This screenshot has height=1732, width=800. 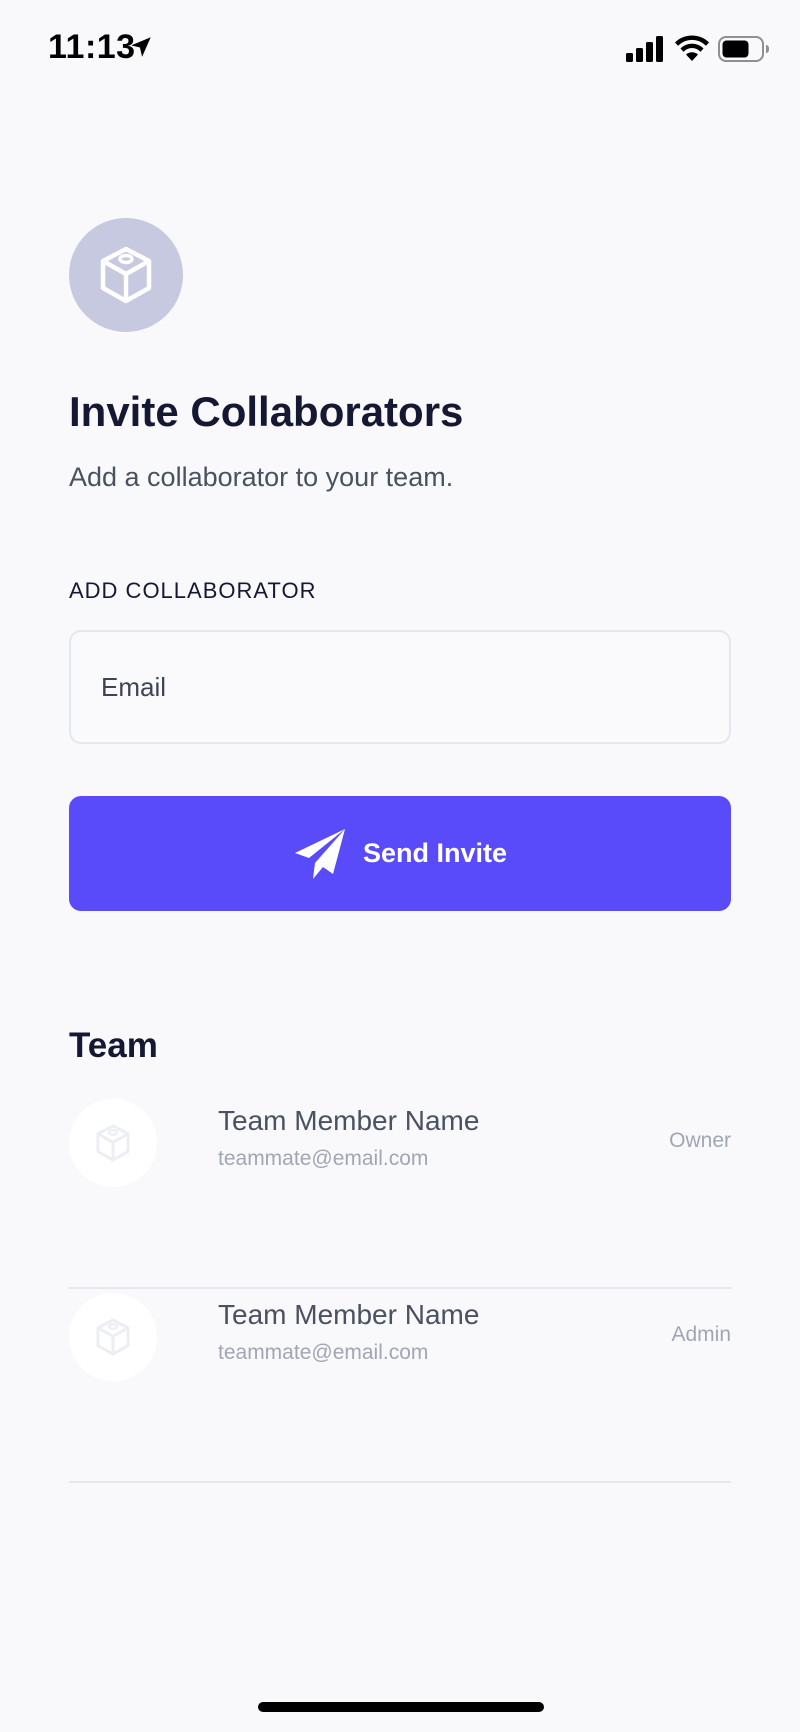 What do you see at coordinates (113, 1045) in the screenshot?
I see `team-heading: Team` at bounding box center [113, 1045].